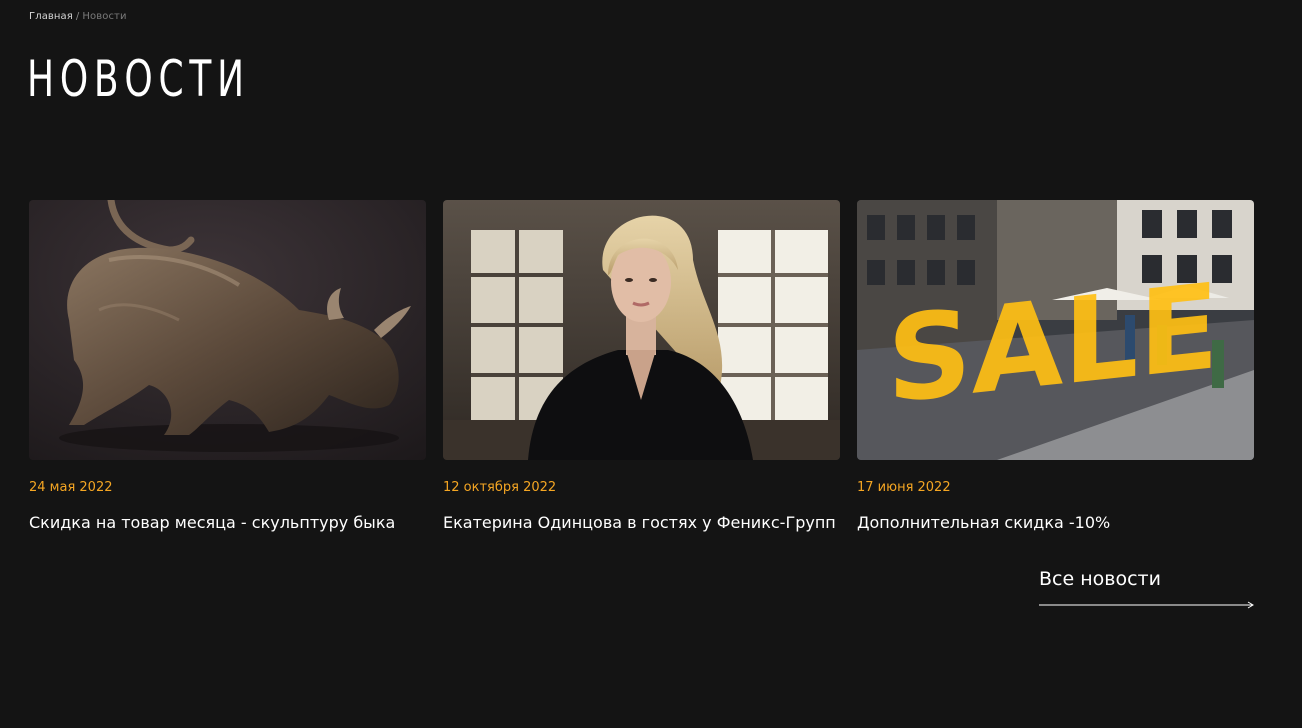  What do you see at coordinates (138, 79) in the screenshot?
I see `page-title: НОВОСТИ` at bounding box center [138, 79].